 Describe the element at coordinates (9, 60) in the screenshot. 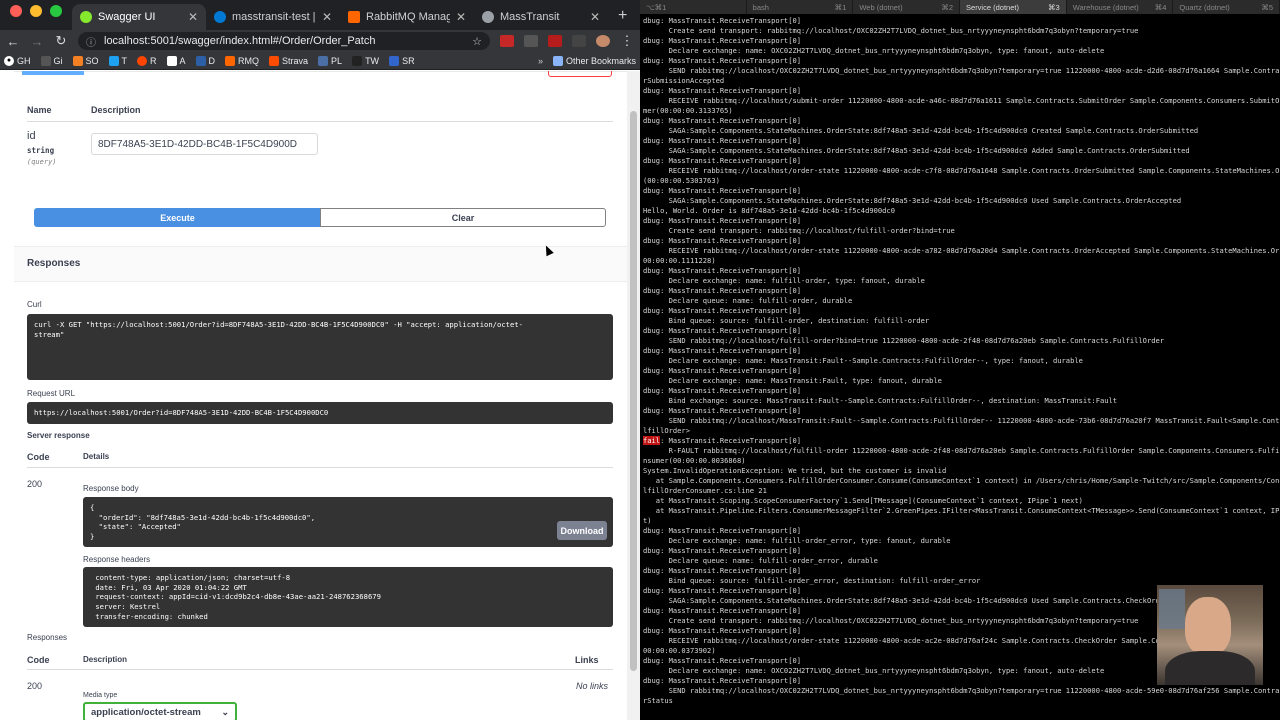

I see `github-icon: ●` at that location.